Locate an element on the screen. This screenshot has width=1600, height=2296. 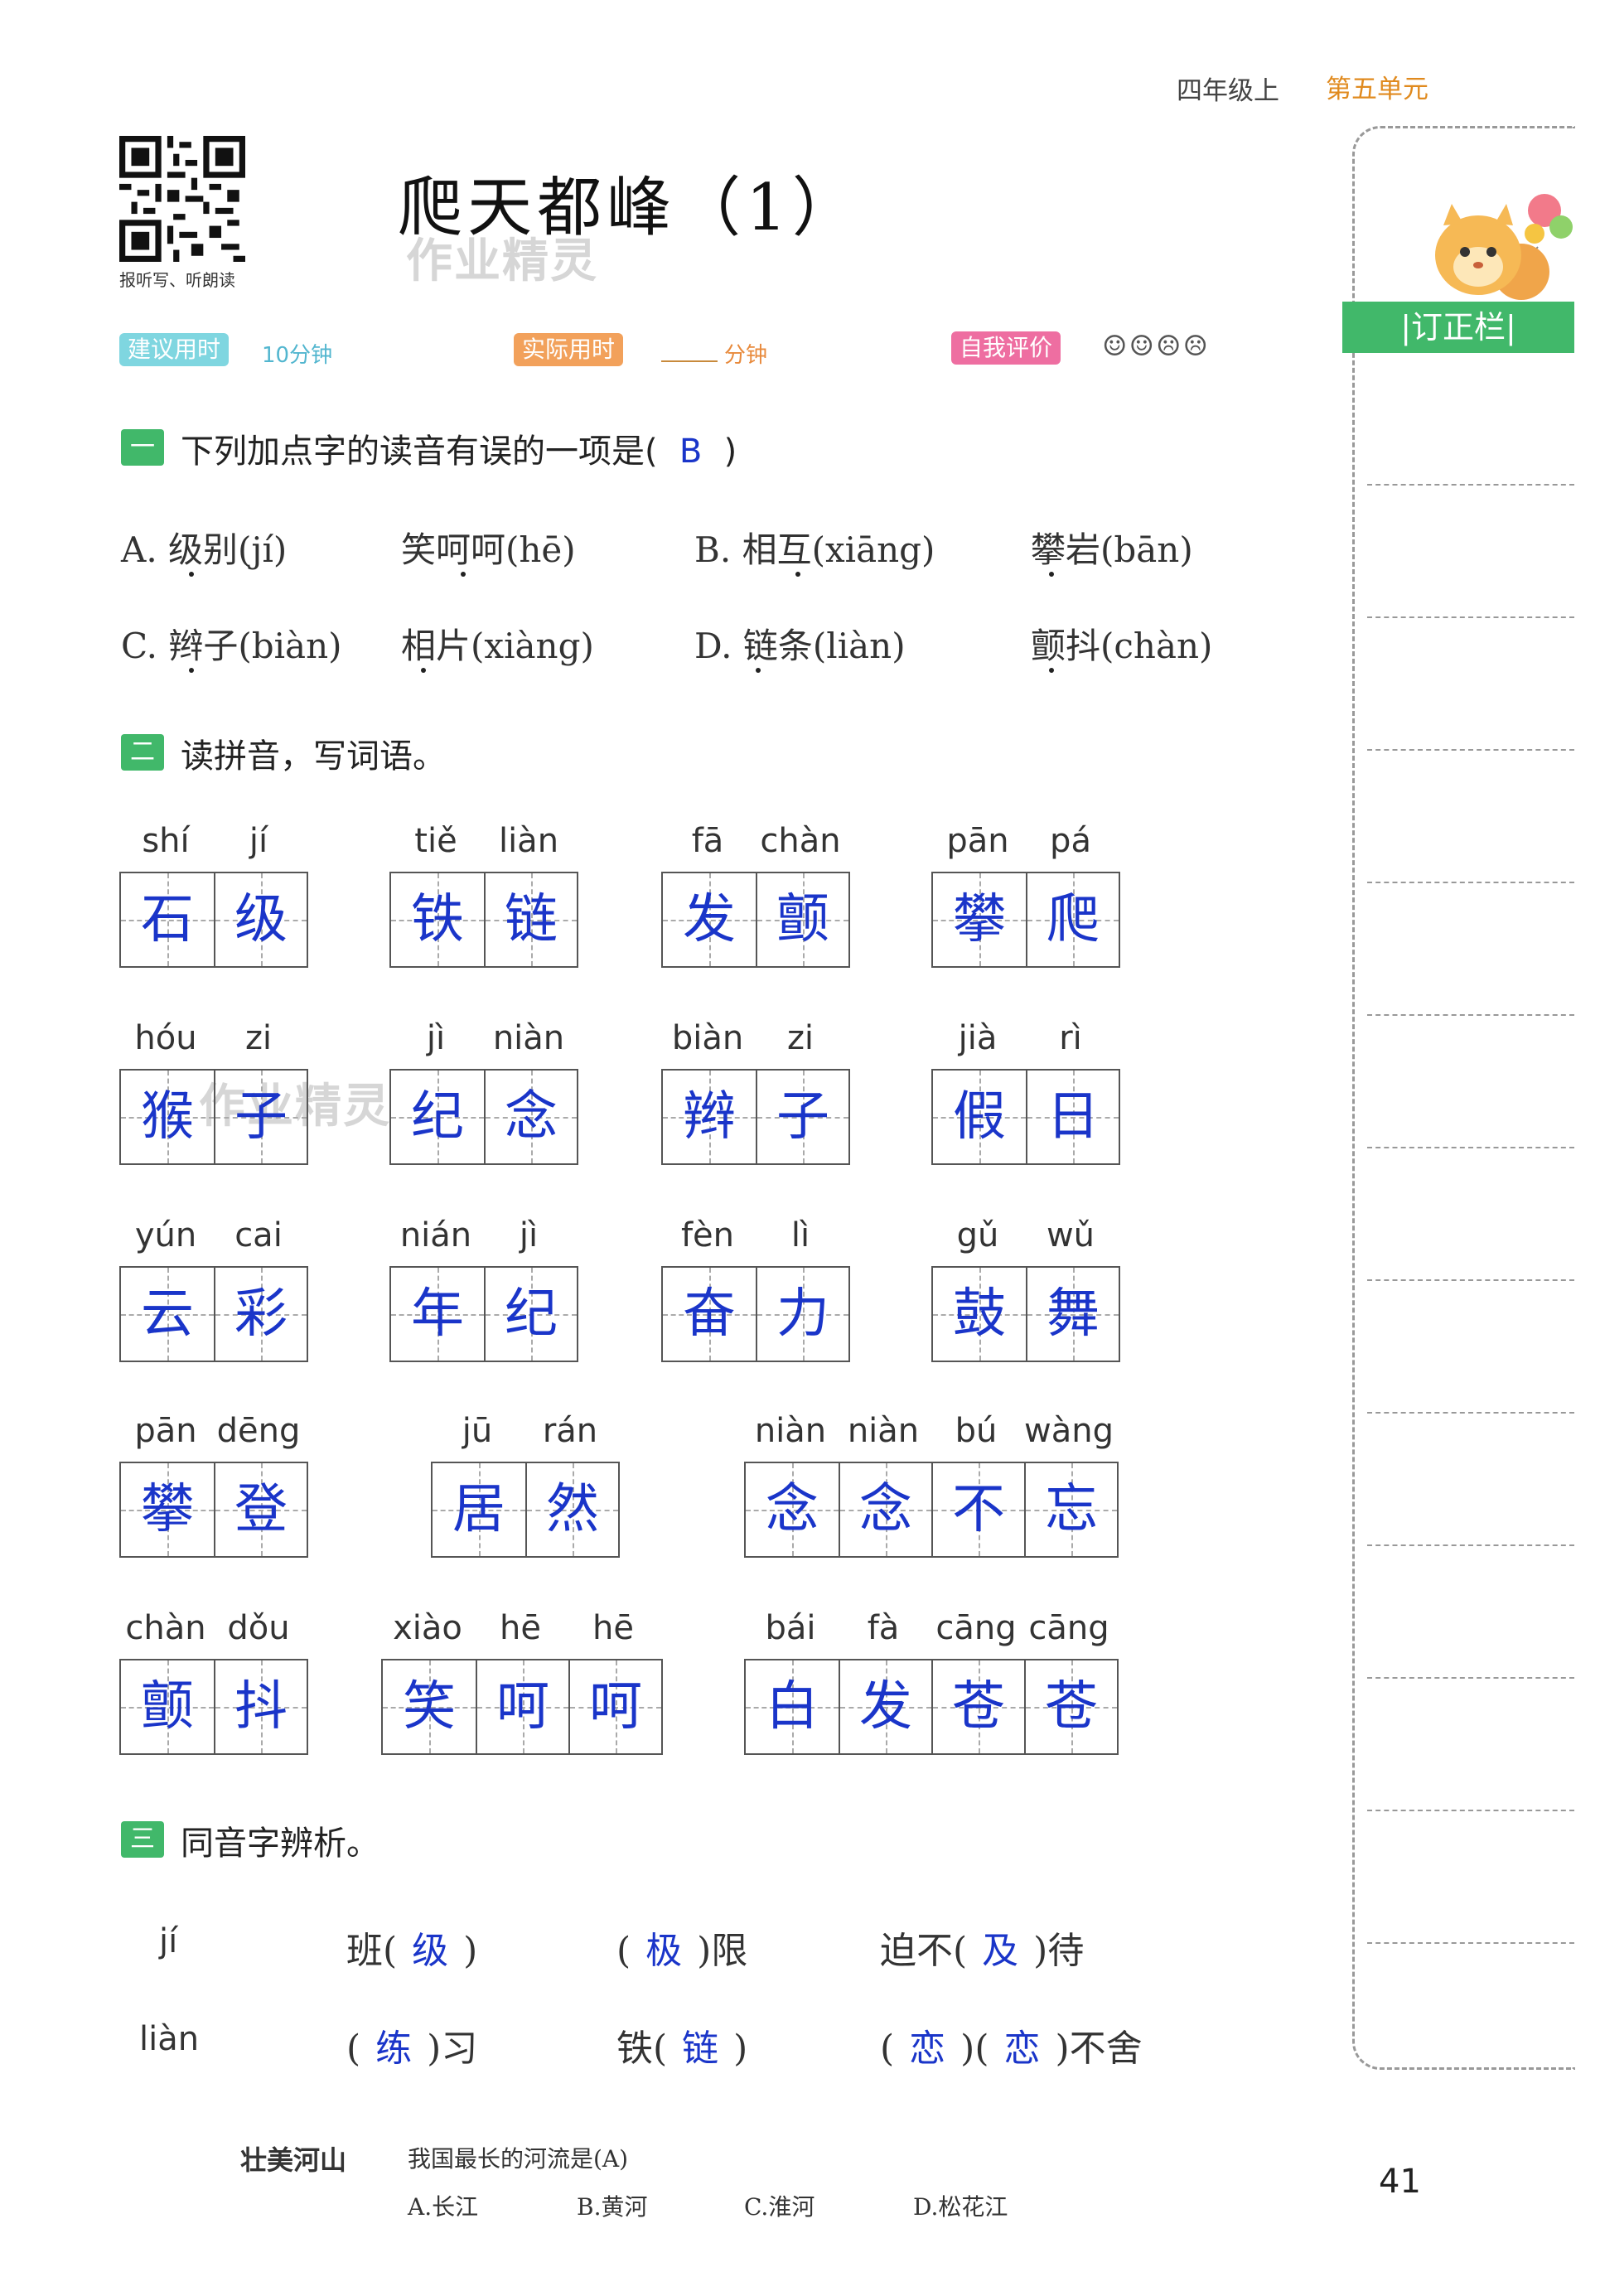
char-cell: 登 is located at coordinates (260, 1510).